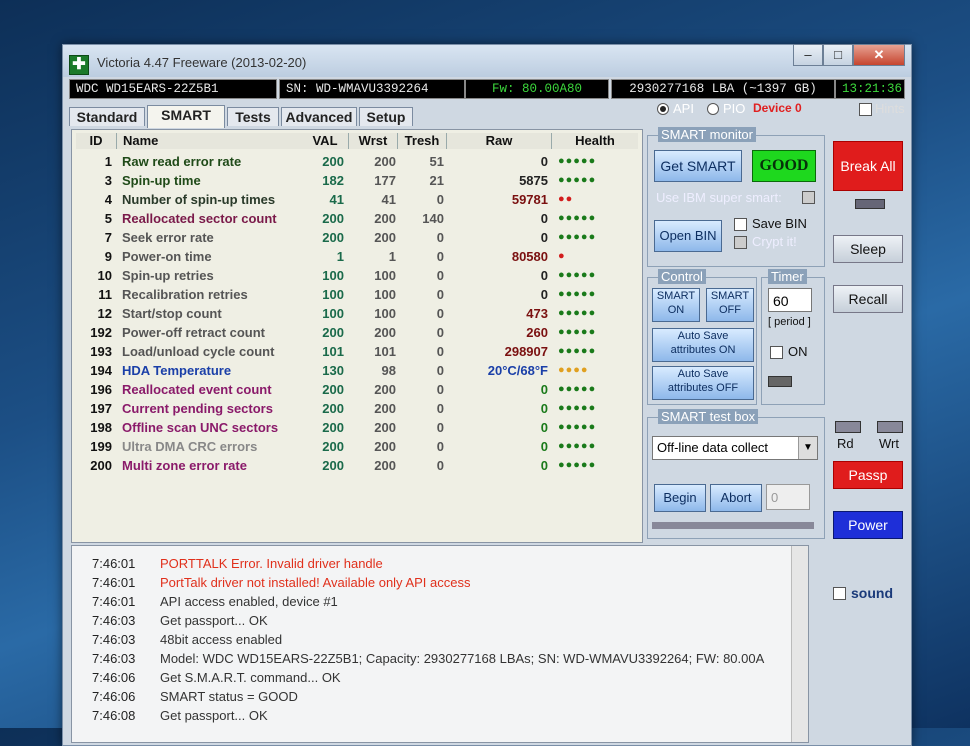 Image resolution: width=970 pixels, height=746 pixels. What do you see at coordinates (707, 134) in the screenshot?
I see `smart-monitor-title: SMART monitor` at bounding box center [707, 134].